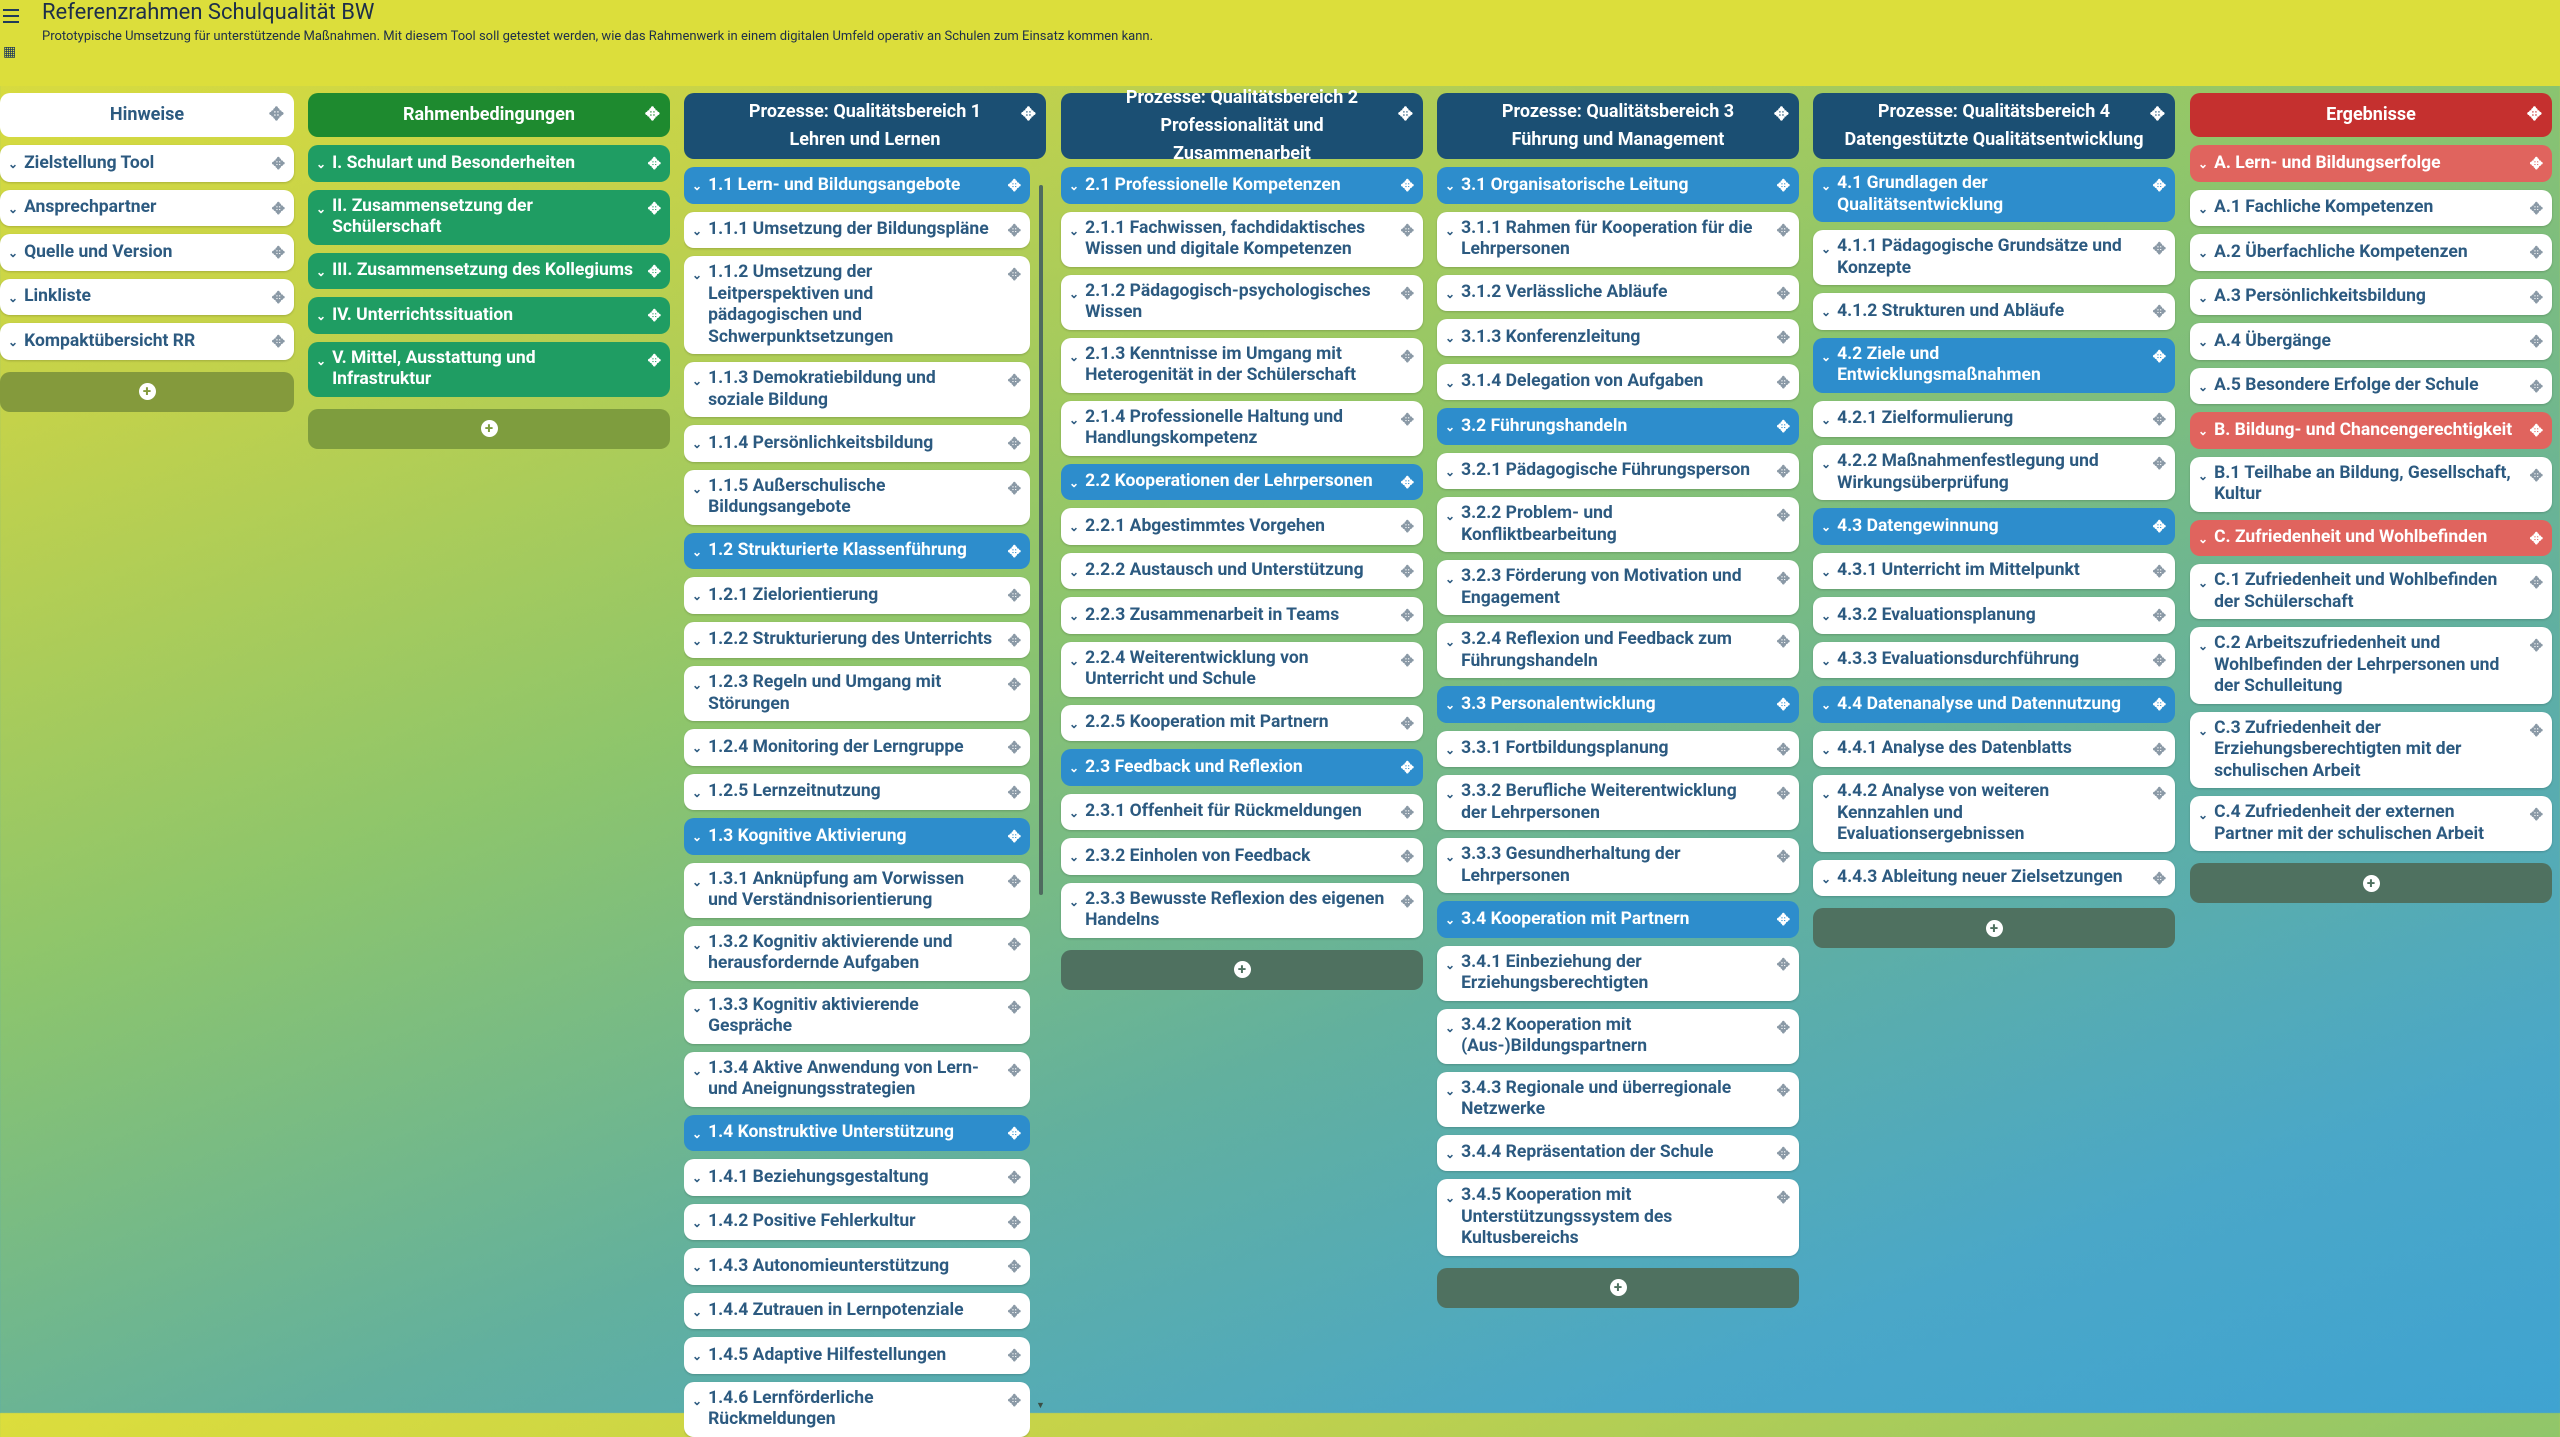 This screenshot has width=2560, height=1437. I want to click on card: ⌄ 2.2.2 Austausch und Unterstützung ✥, so click(1242, 570).